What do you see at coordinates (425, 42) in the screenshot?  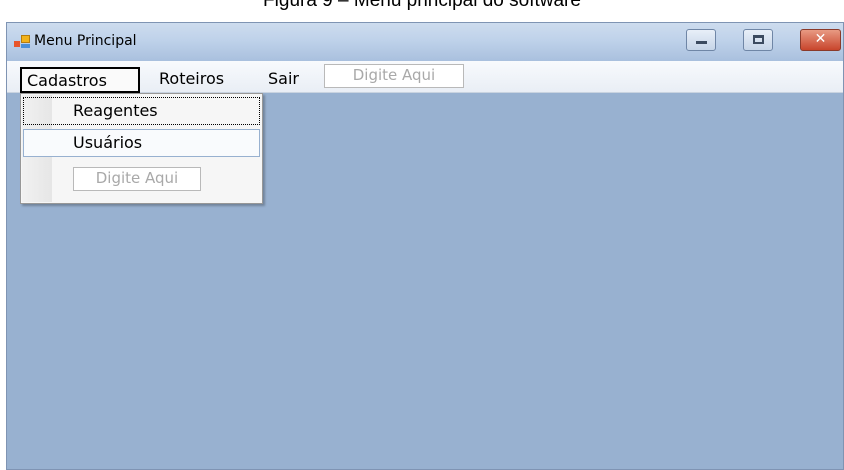 I see `title-bar: Menu Principal ✕` at bounding box center [425, 42].